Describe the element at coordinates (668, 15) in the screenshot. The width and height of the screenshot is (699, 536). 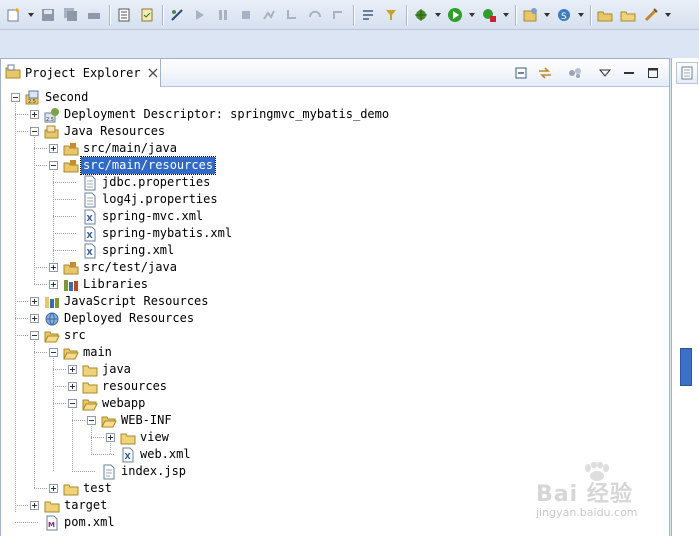
I see `search-dropdown` at that location.